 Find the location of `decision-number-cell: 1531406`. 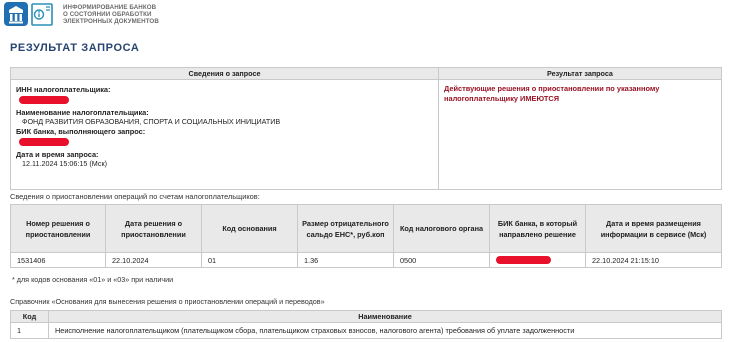

decision-number-cell: 1531406 is located at coordinates (58, 260).